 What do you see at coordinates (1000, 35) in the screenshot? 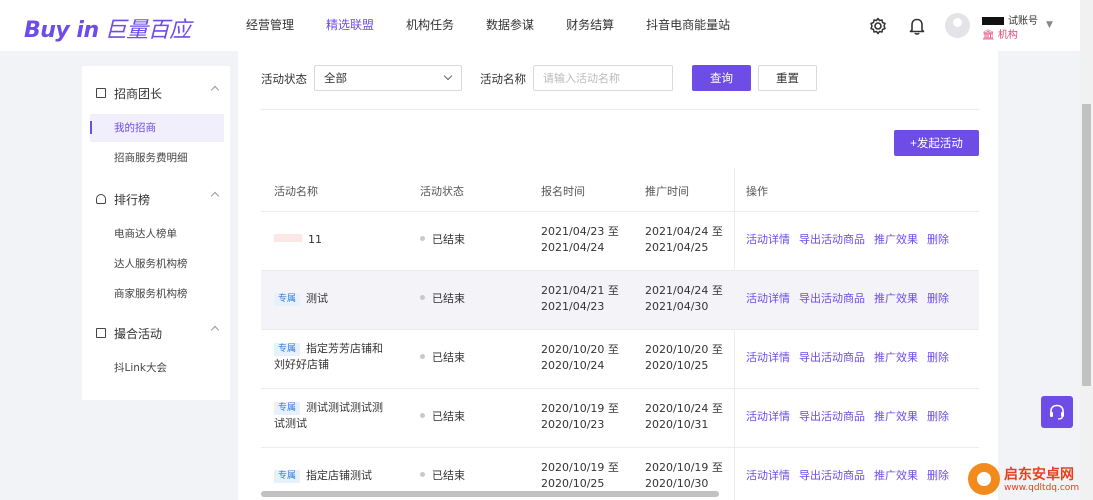
I see `account-type: 🏛 机构` at bounding box center [1000, 35].